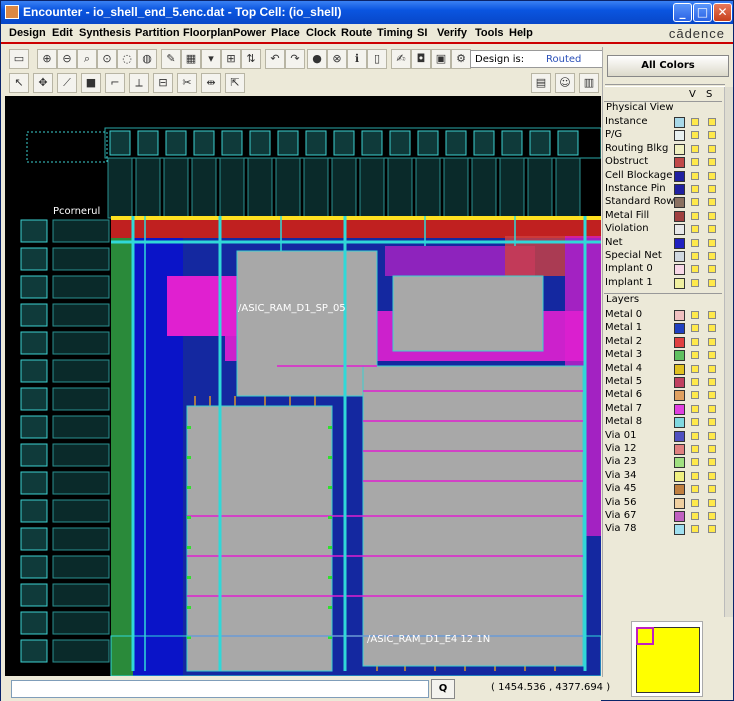 The height and width of the screenshot is (701, 734). What do you see at coordinates (377, 59) in the screenshot?
I see `page-icon: ▯` at bounding box center [377, 59].